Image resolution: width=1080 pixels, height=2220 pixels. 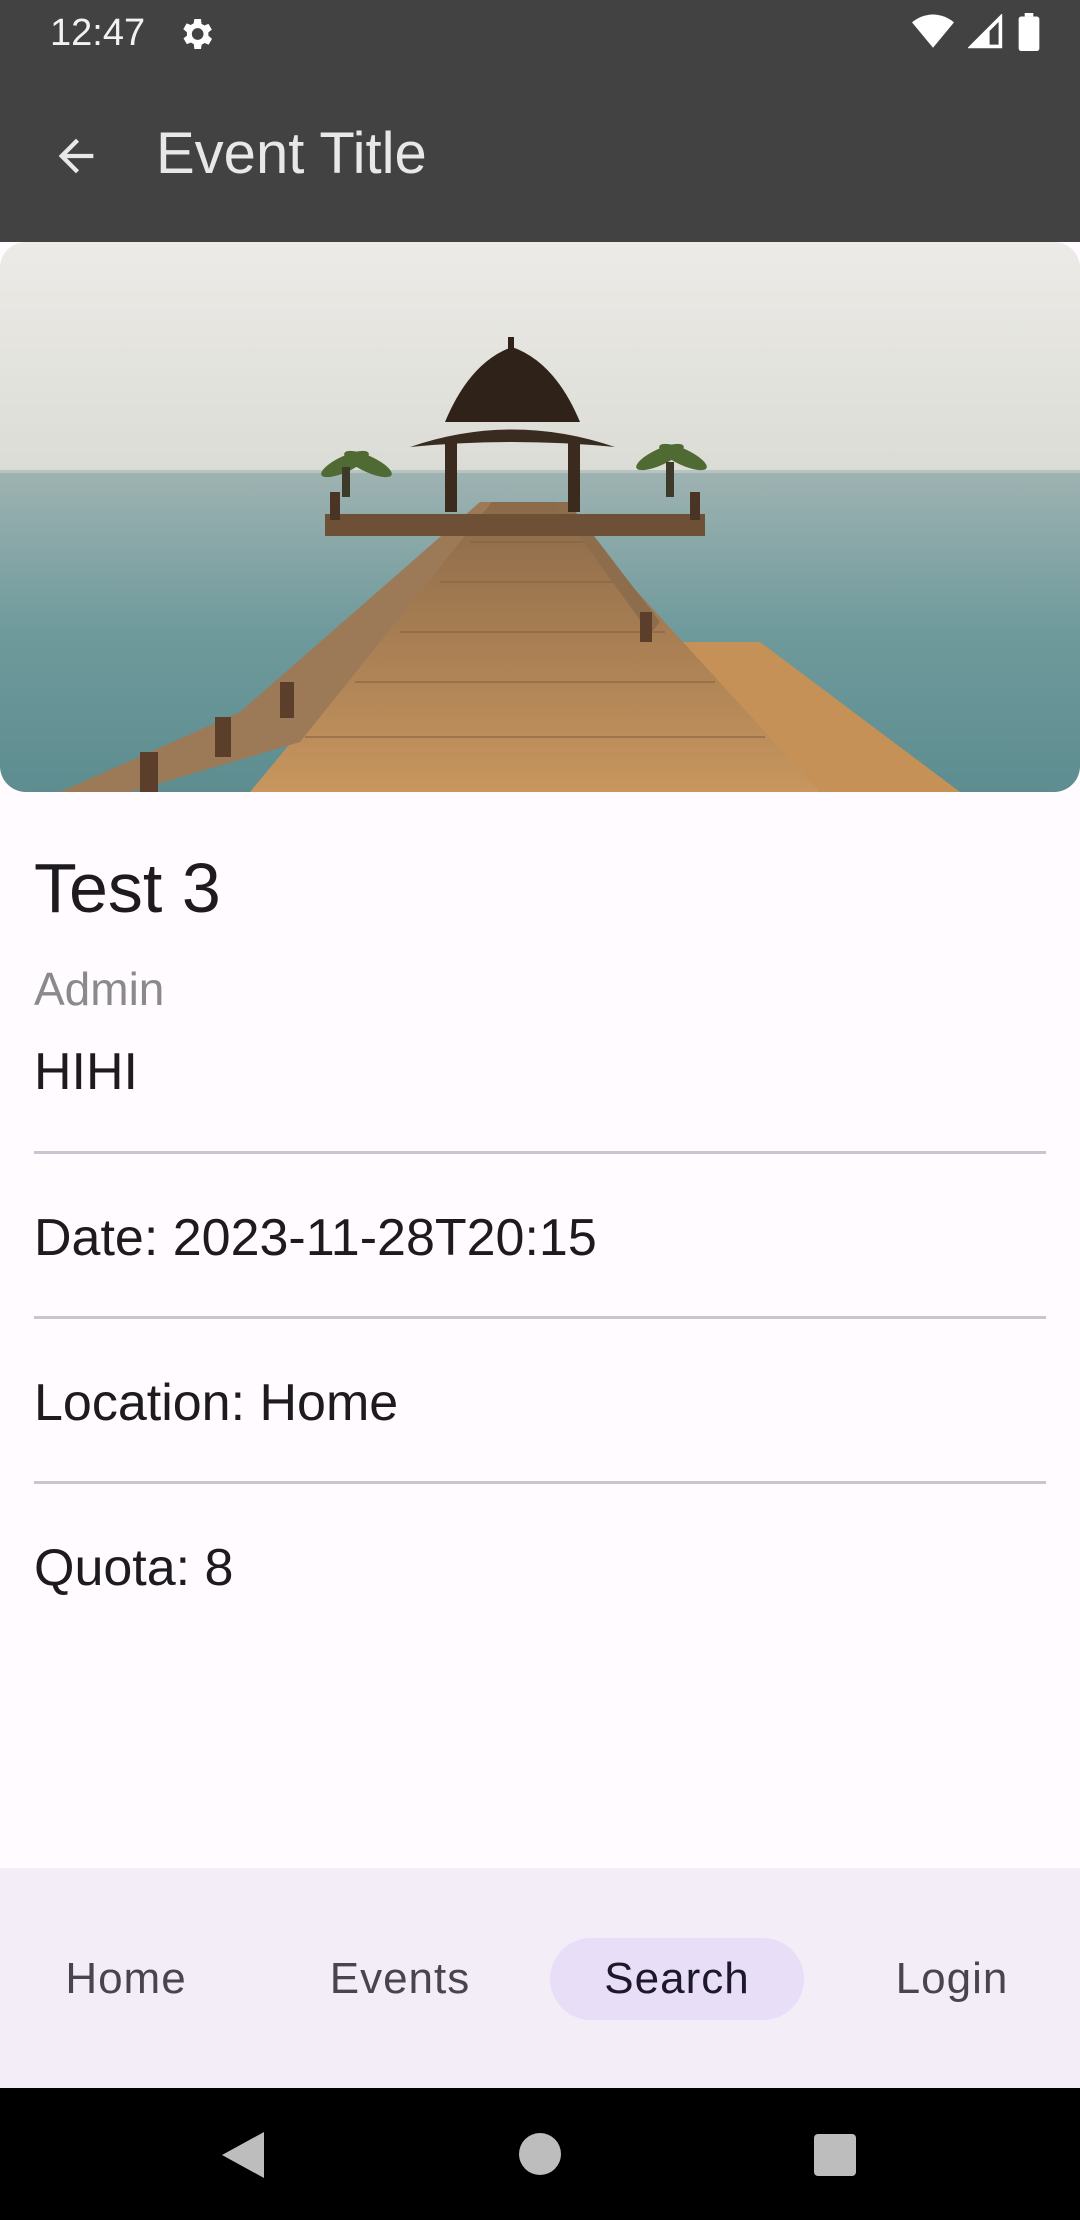 I want to click on status-time: 12:47, so click(x=98, y=33).